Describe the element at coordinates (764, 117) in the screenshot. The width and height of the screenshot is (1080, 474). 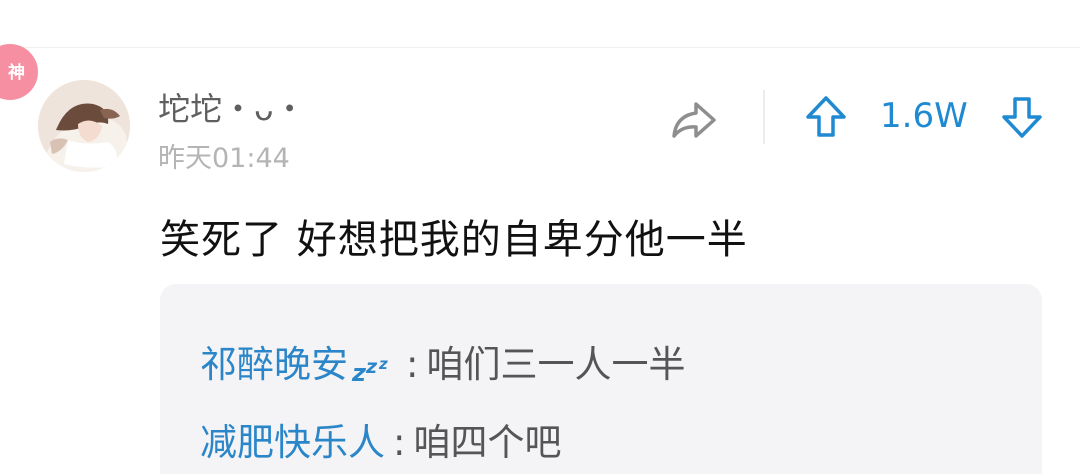
I see `action-divider` at that location.